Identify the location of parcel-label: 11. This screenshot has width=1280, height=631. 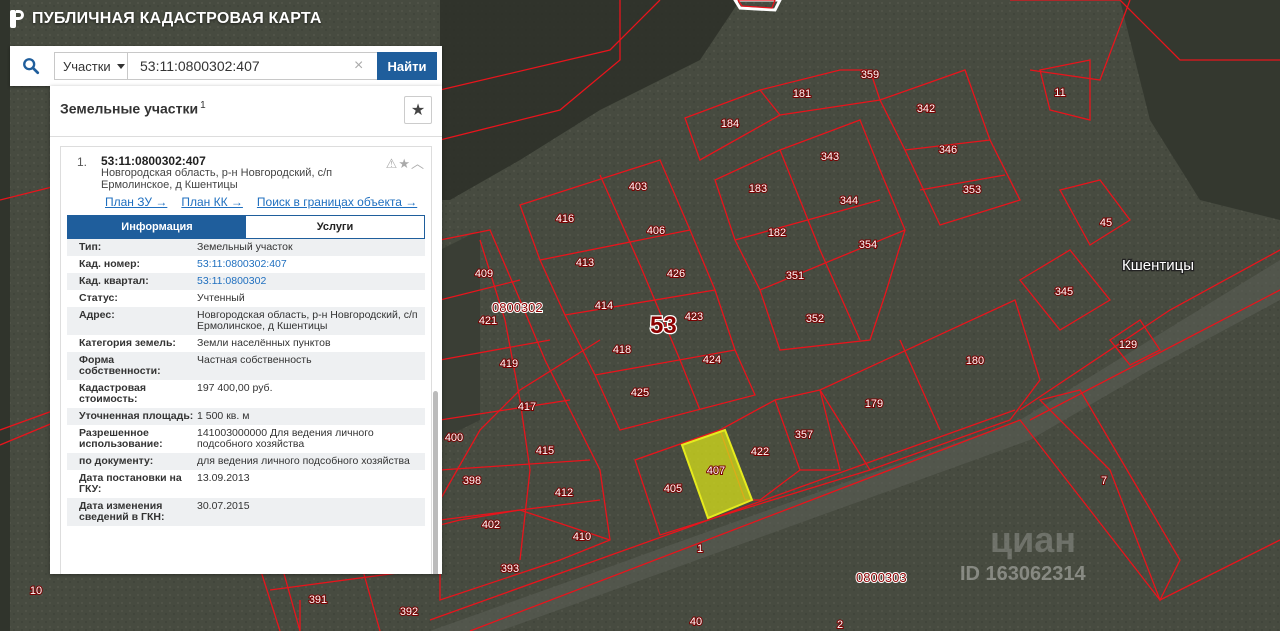
(1059, 93).